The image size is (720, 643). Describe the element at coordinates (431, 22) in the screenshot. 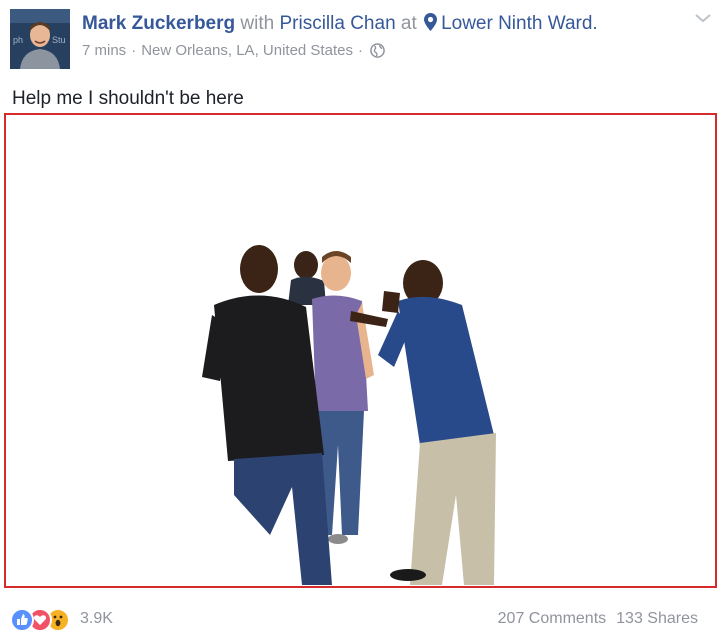

I see `location-pin-icon` at that location.